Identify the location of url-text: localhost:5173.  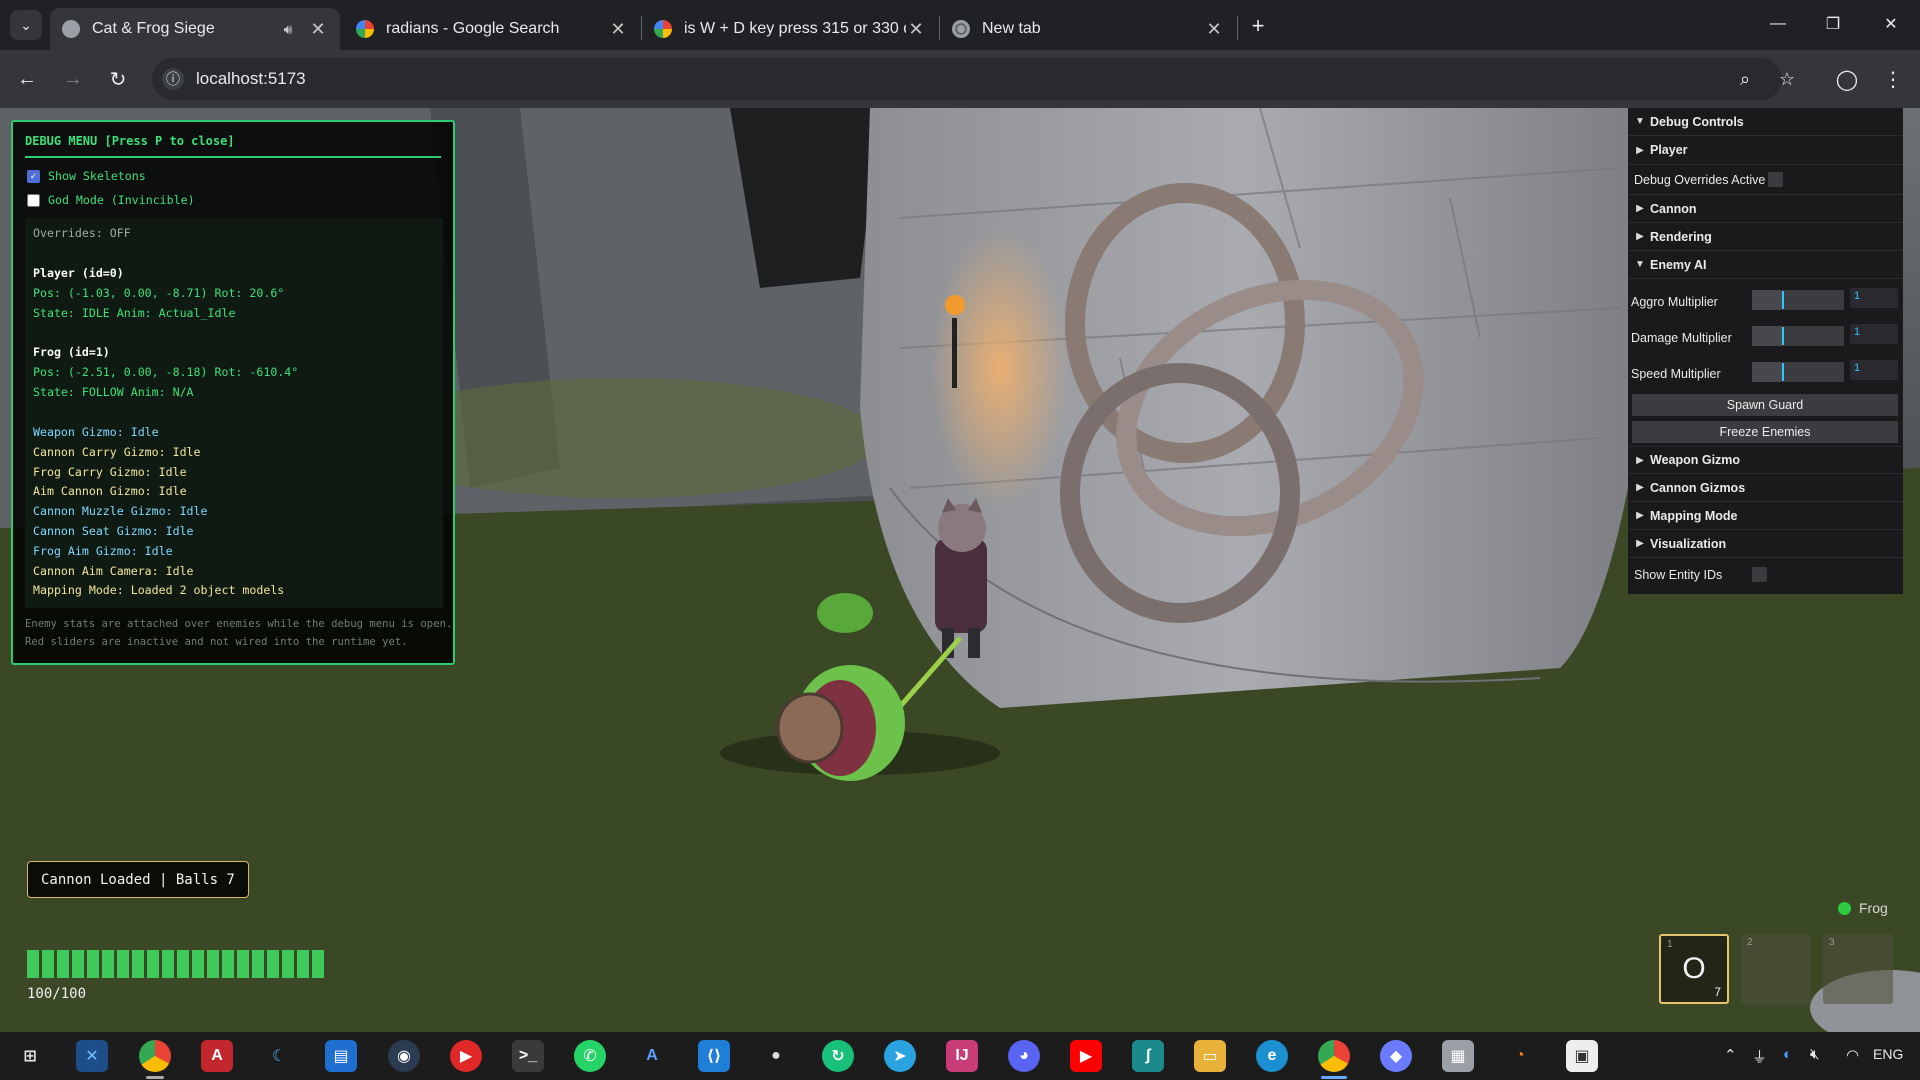
(251, 79).